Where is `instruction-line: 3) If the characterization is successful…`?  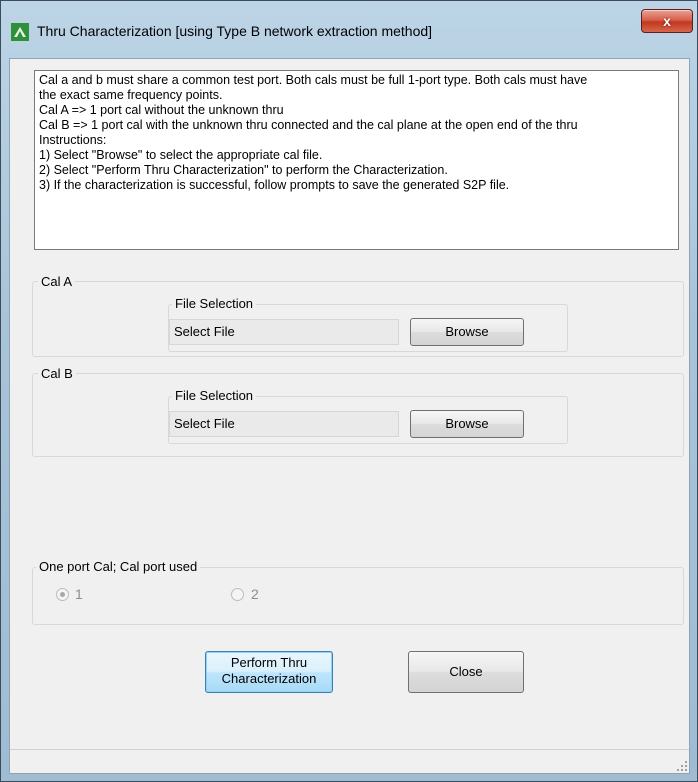
instruction-line: 3) If the characterization is successful… is located at coordinates (274, 185).